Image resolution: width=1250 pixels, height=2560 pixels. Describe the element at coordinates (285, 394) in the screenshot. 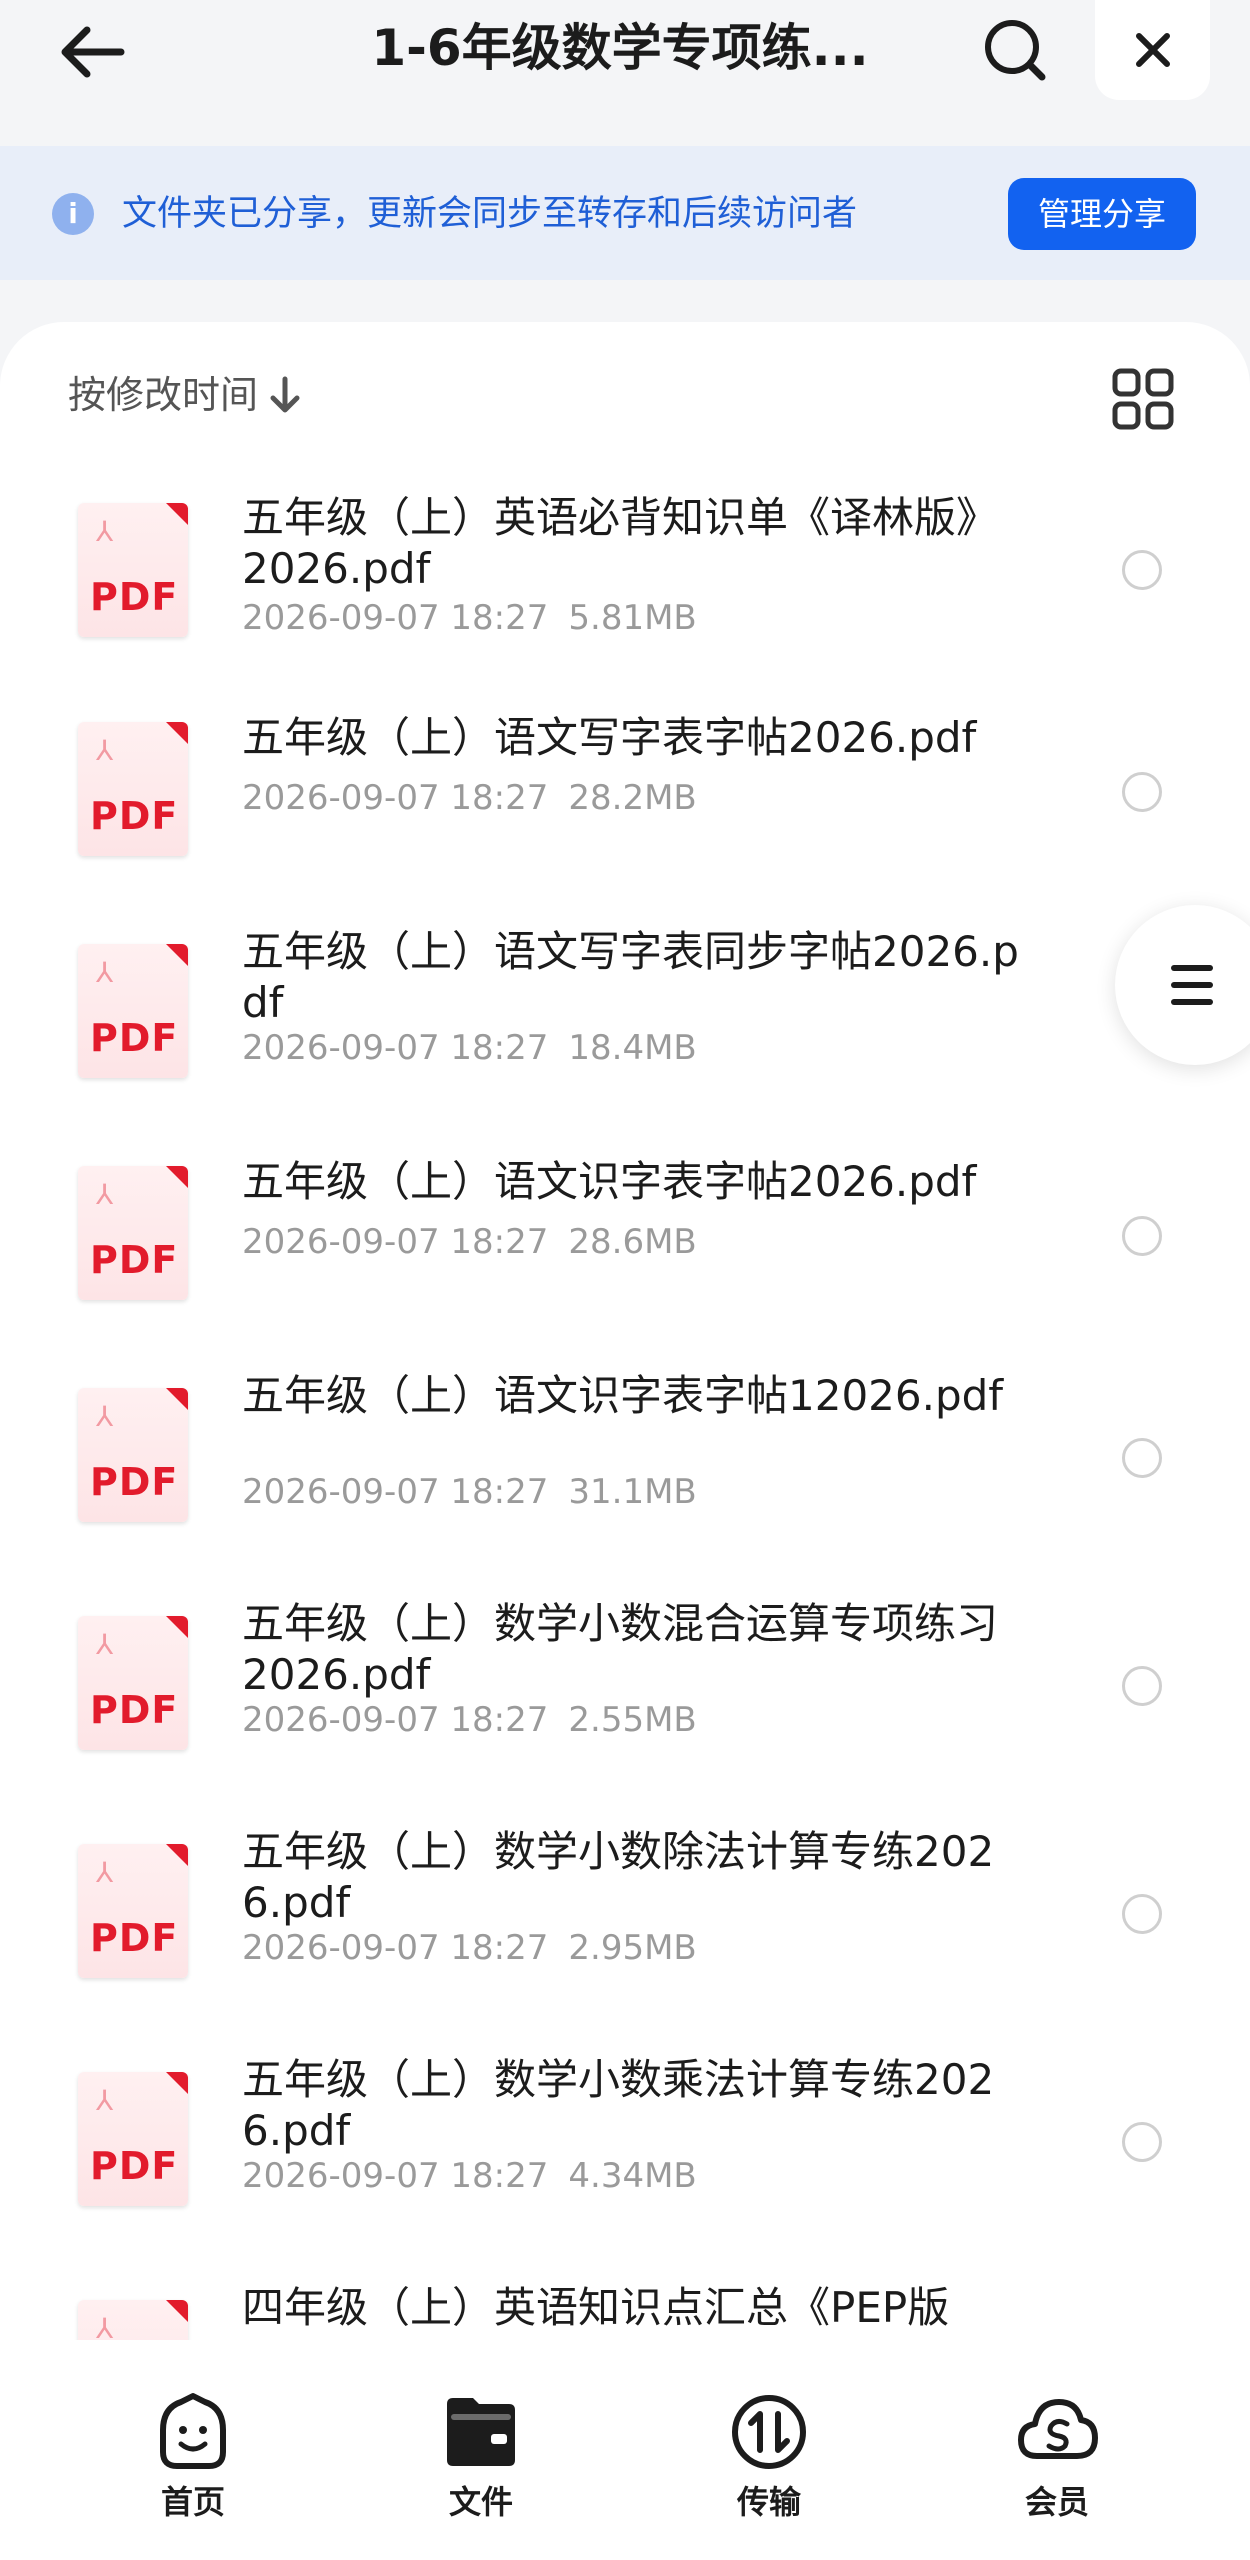

I see `arrow-down-icon` at that location.